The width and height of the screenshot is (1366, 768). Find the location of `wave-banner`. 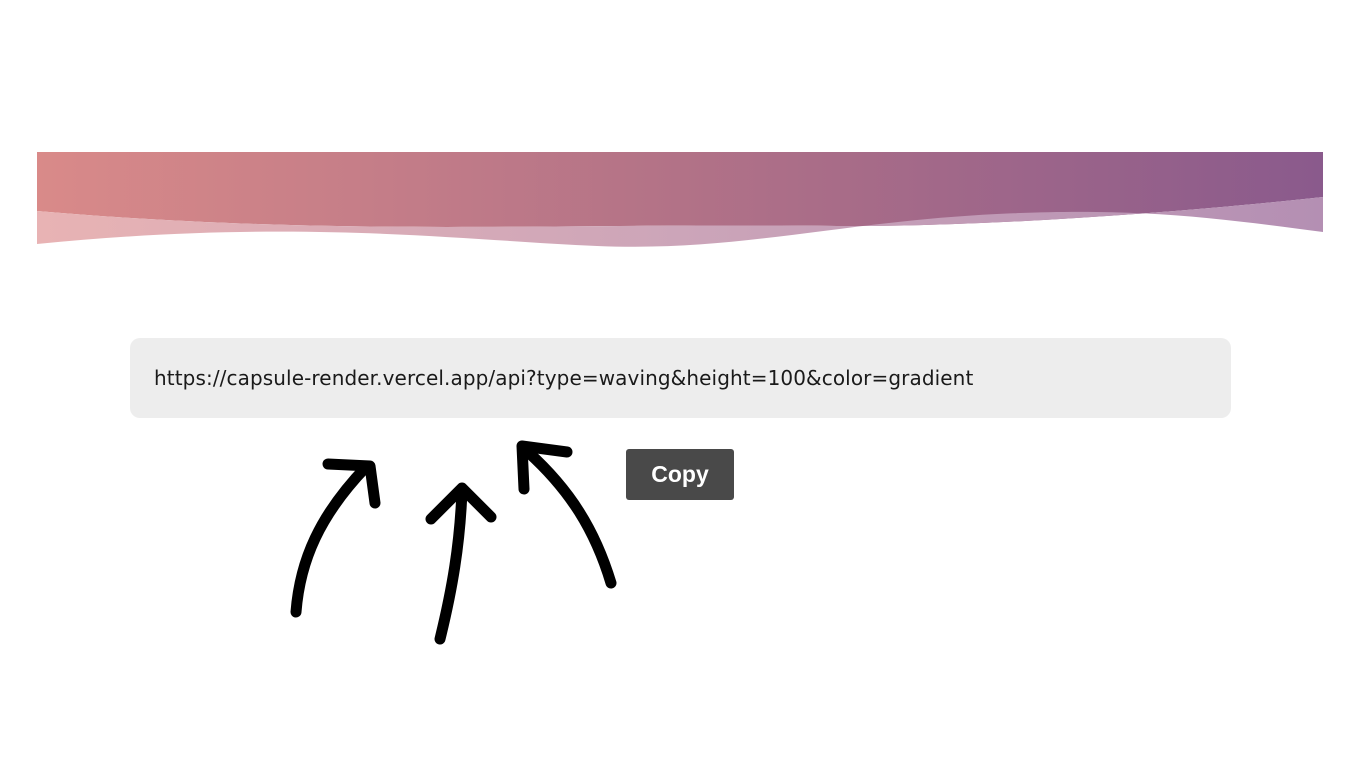

wave-banner is located at coordinates (680, 202).